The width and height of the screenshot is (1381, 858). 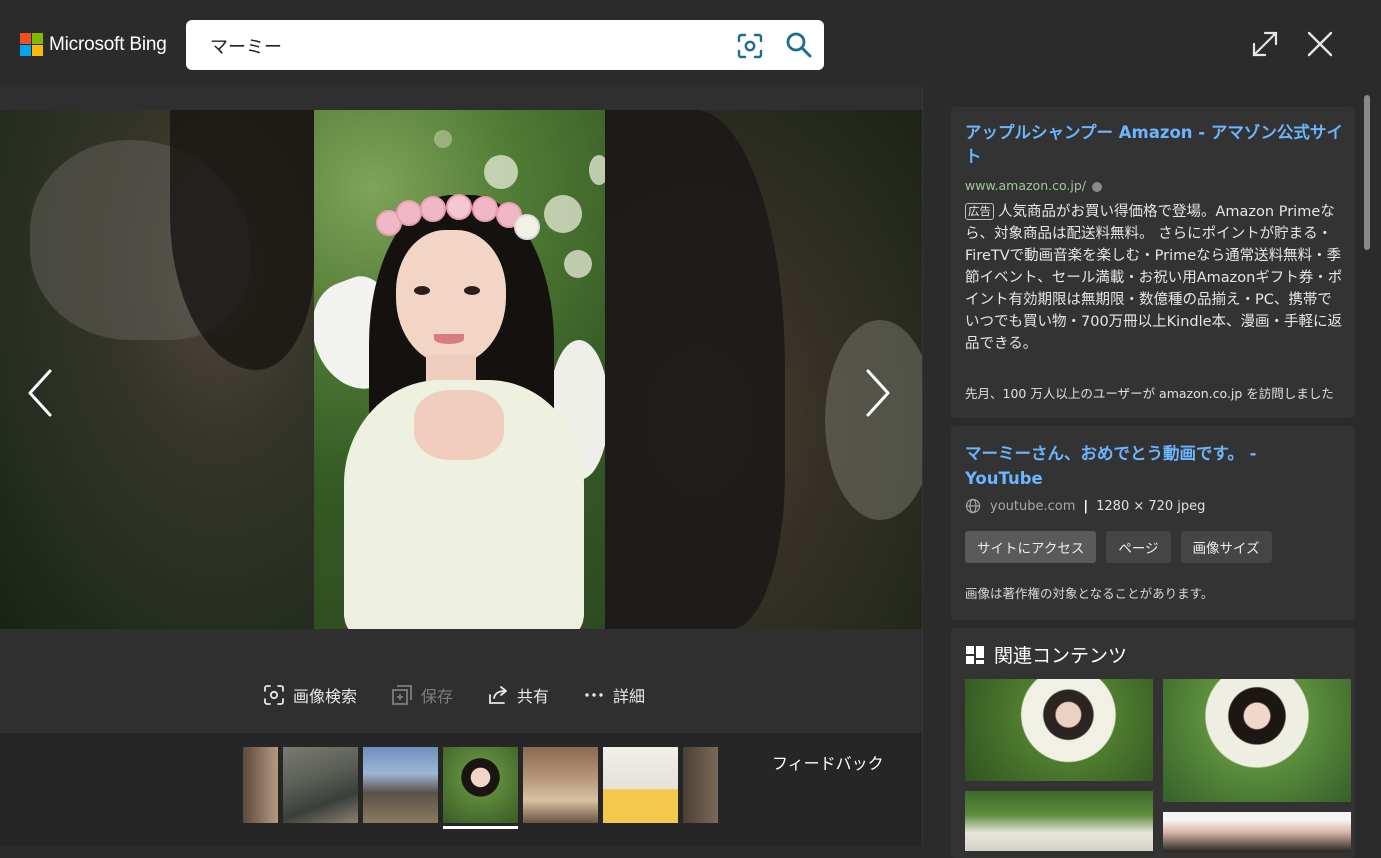 What do you see at coordinates (1226, 547) in the screenshot?
I see `image-size-button: 画像サイズ` at bounding box center [1226, 547].